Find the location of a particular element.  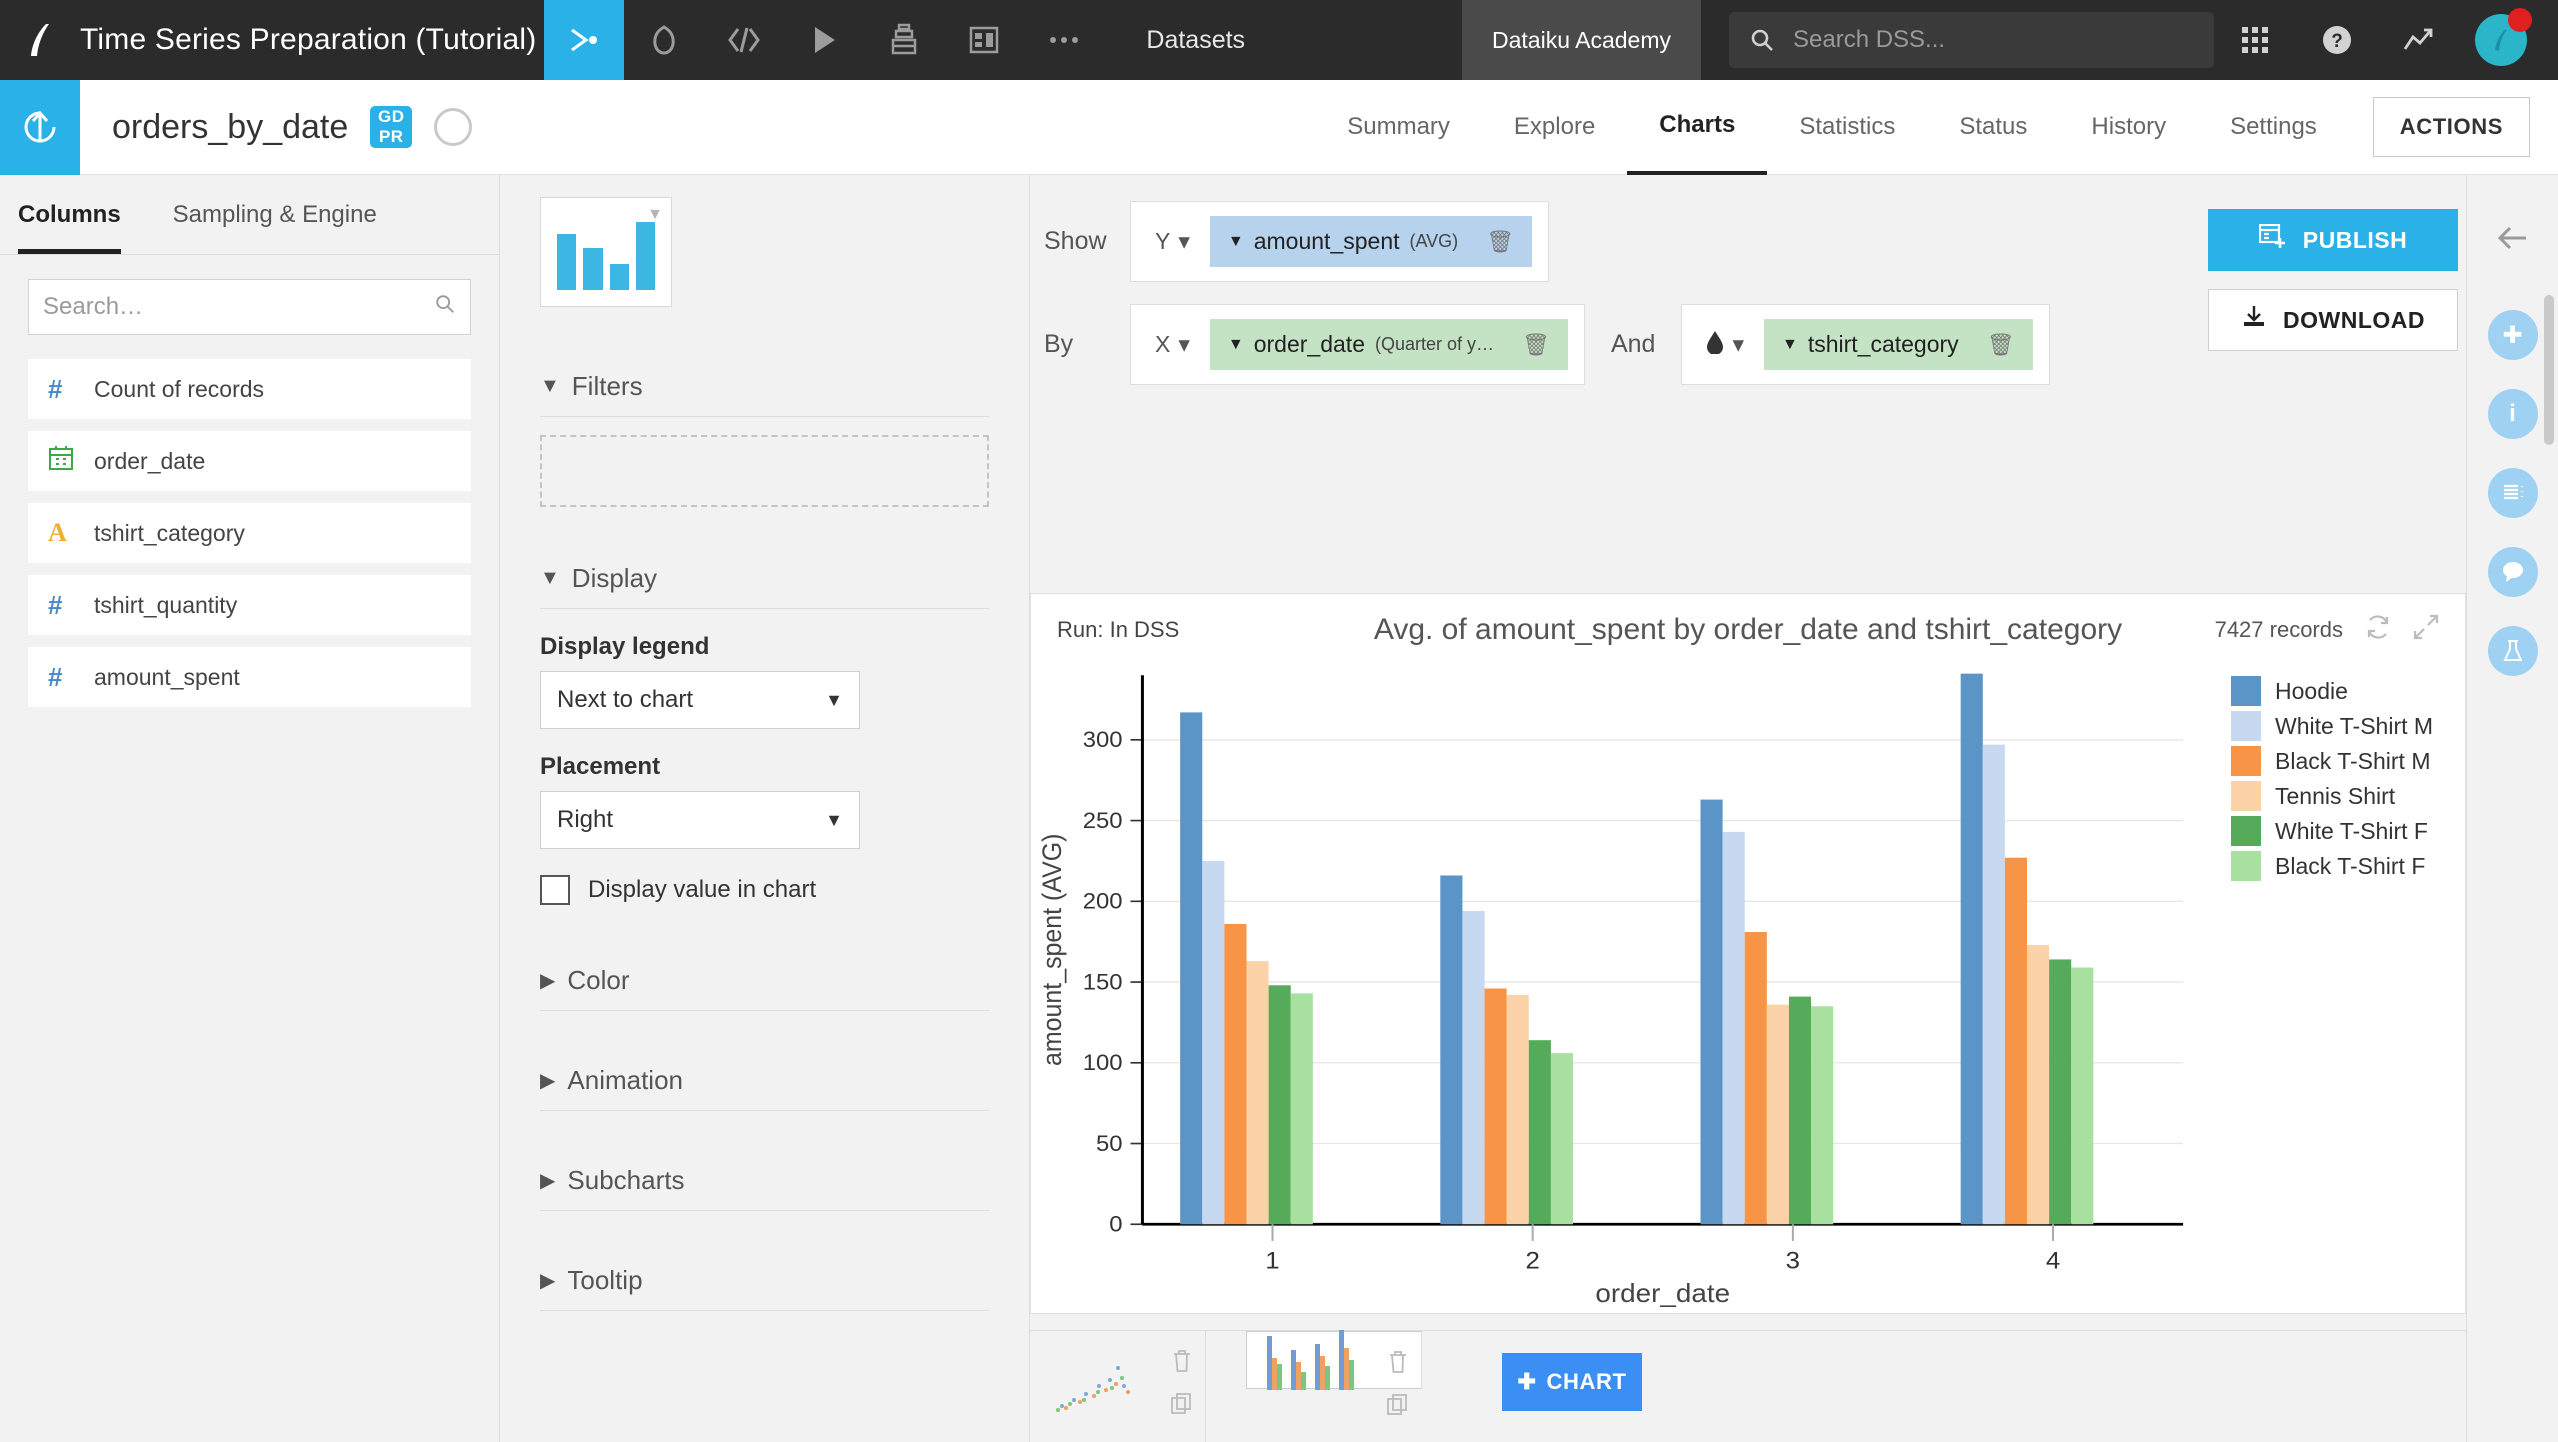

list-item: order_date is located at coordinates (249, 461).